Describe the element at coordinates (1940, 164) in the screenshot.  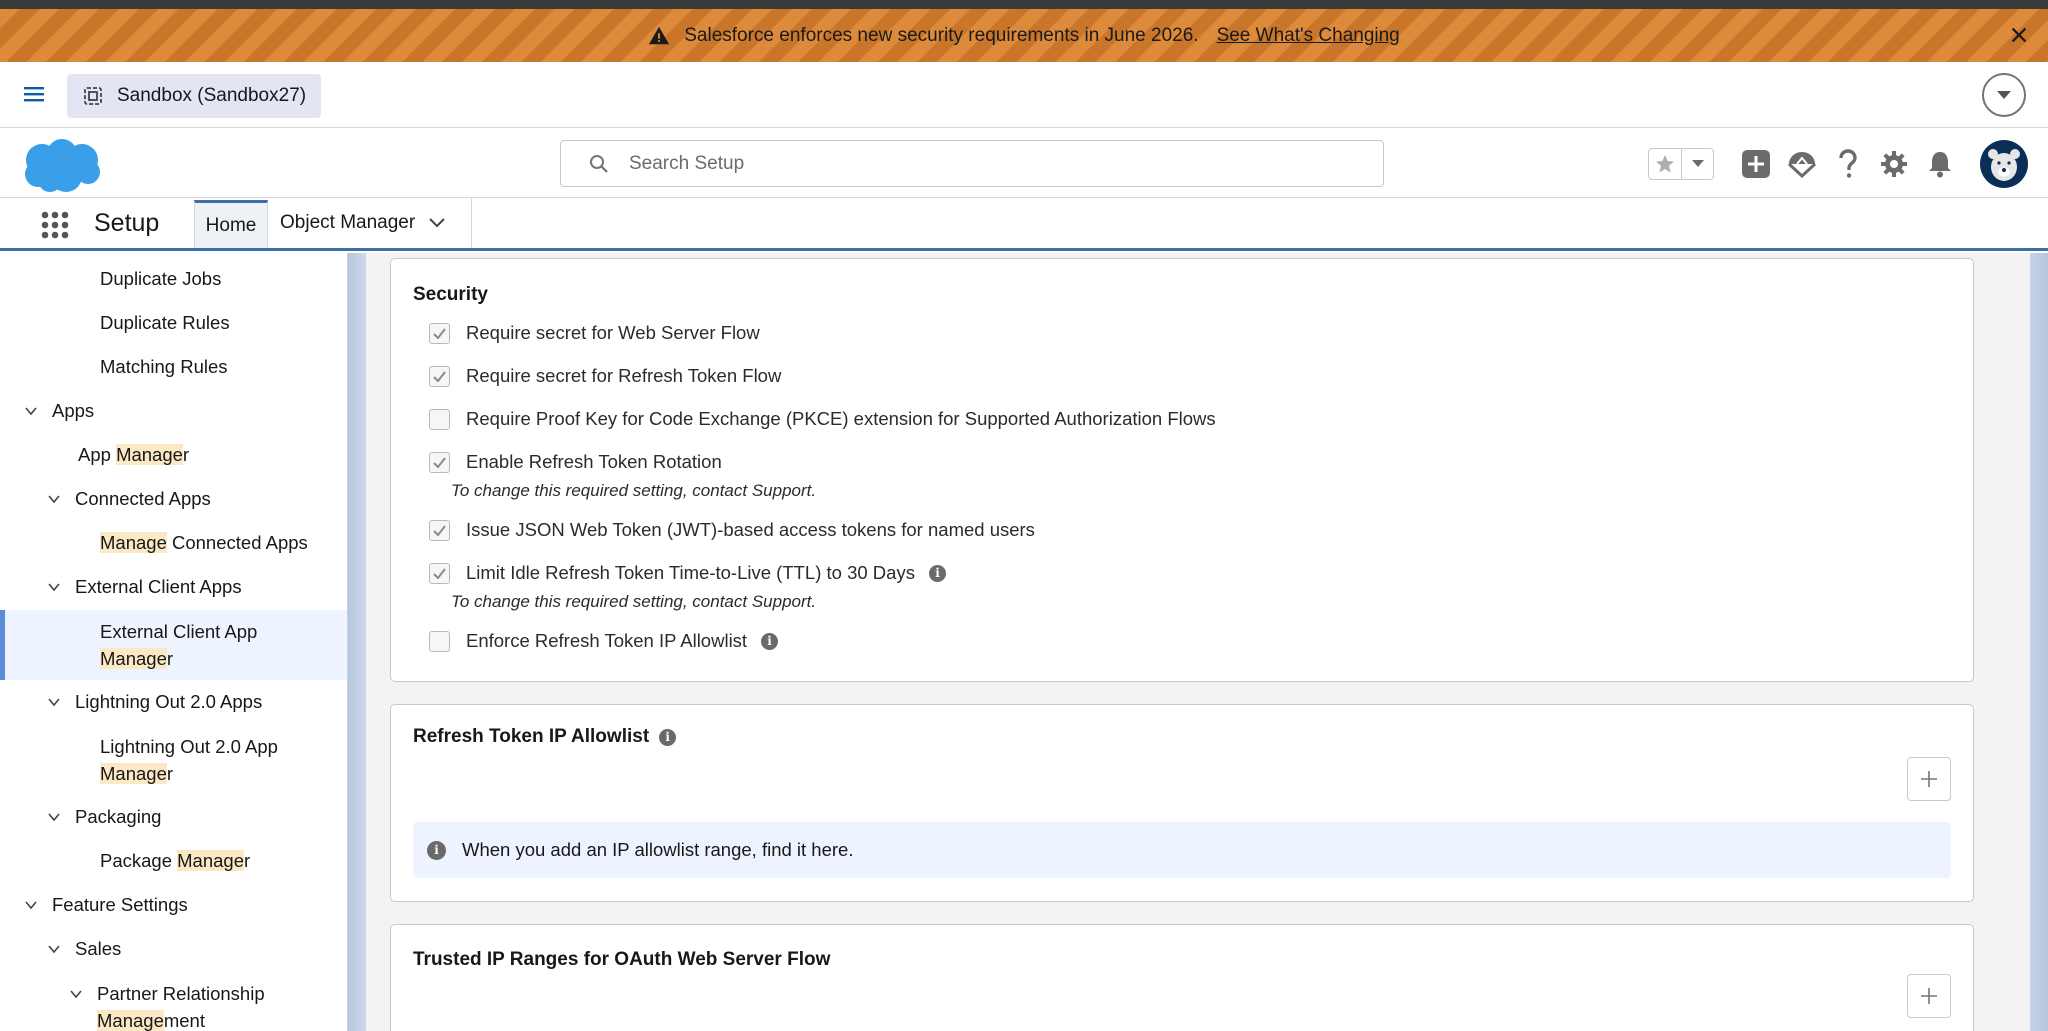
I see `bell-icon` at that location.